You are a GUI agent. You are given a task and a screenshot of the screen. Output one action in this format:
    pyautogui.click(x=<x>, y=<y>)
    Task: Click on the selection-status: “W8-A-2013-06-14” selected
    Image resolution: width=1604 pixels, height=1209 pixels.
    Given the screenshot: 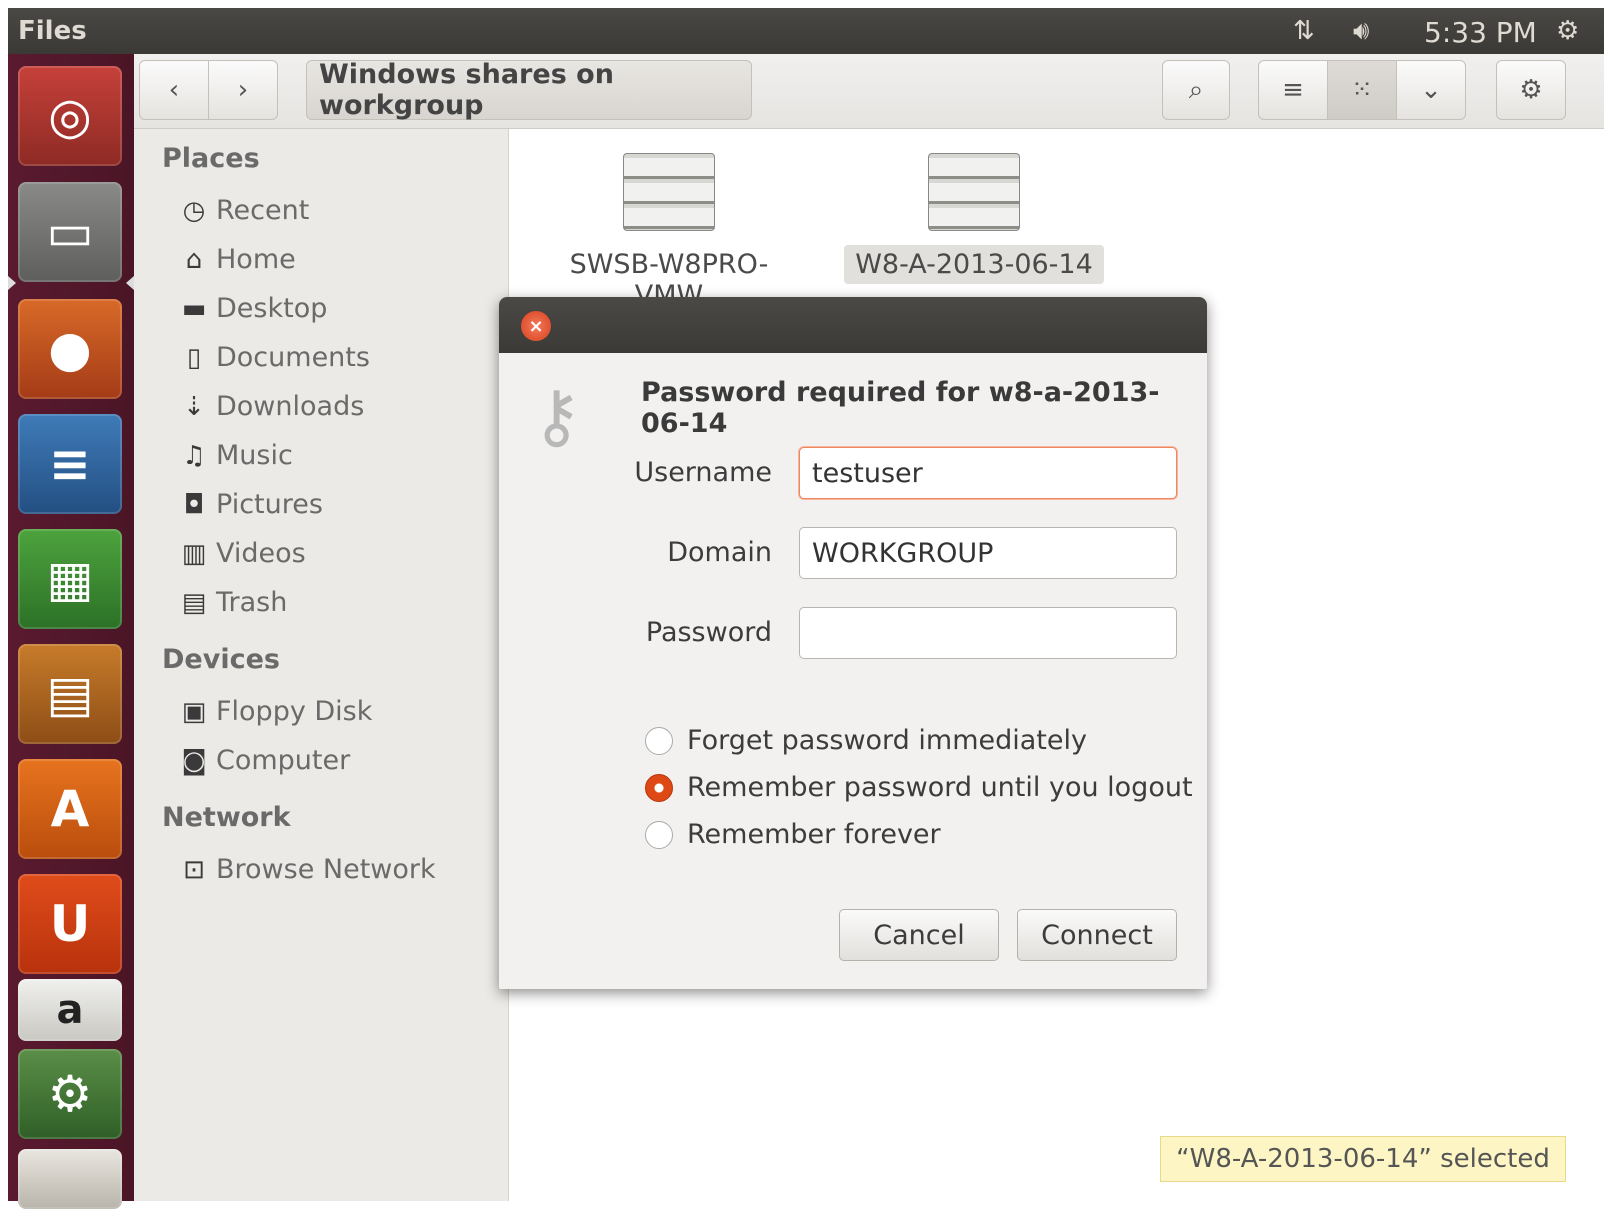 What is the action you would take?
    pyautogui.click(x=1363, y=1159)
    